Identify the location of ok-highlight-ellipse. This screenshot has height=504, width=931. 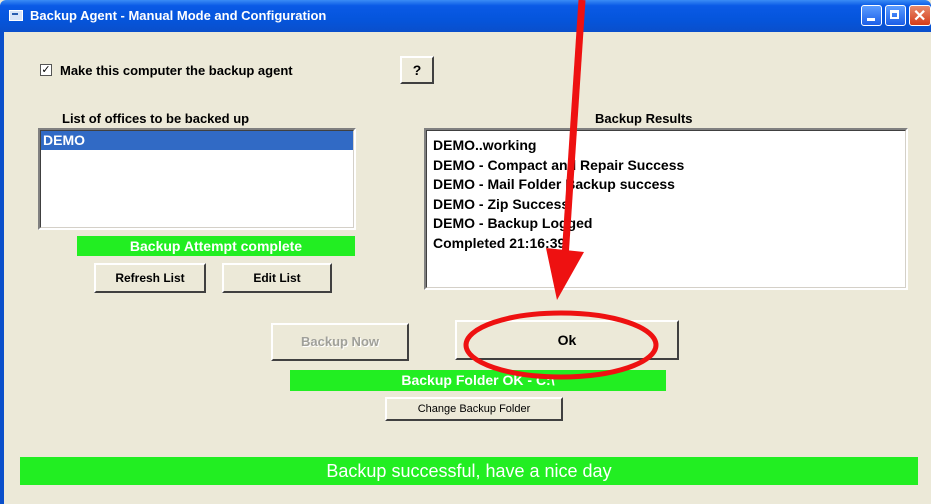
(561, 345).